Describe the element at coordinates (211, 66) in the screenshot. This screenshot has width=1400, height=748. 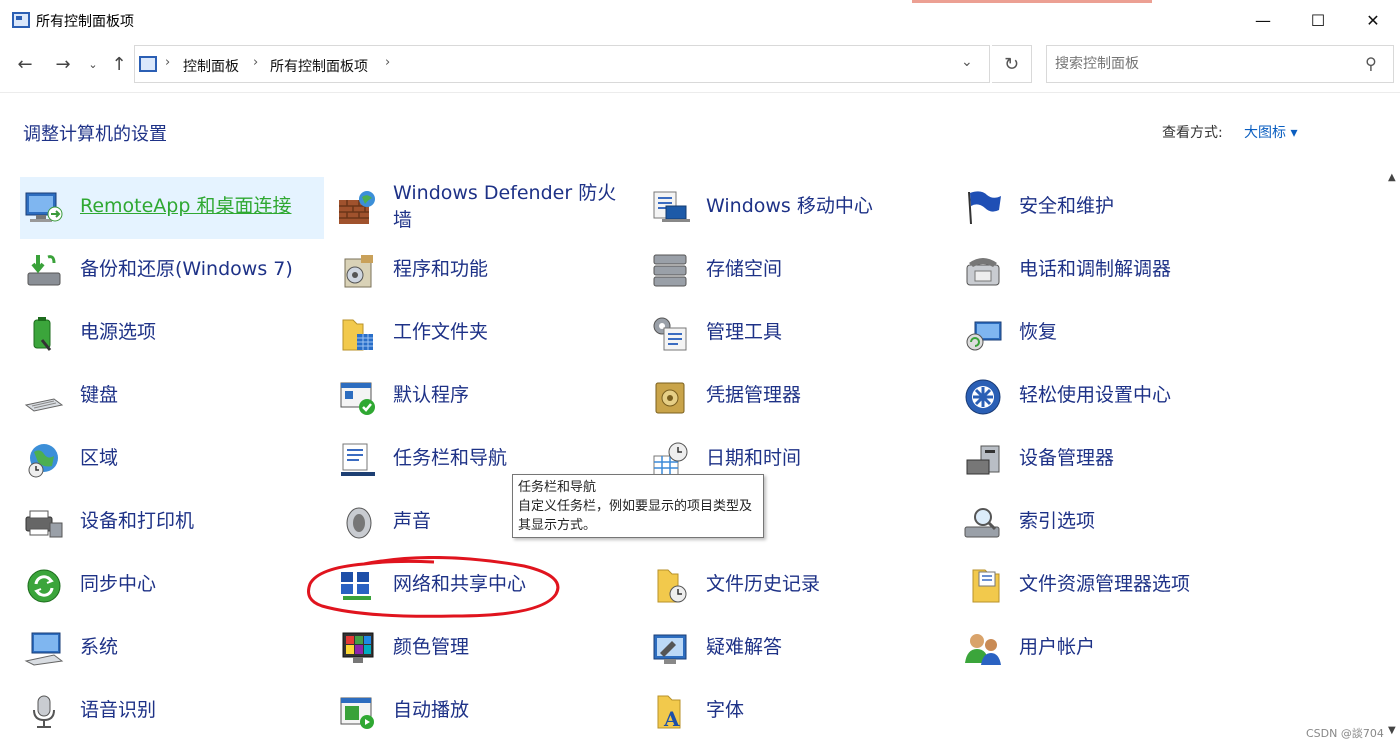
I see `breadcrumb-control-panel: 控制面板` at that location.